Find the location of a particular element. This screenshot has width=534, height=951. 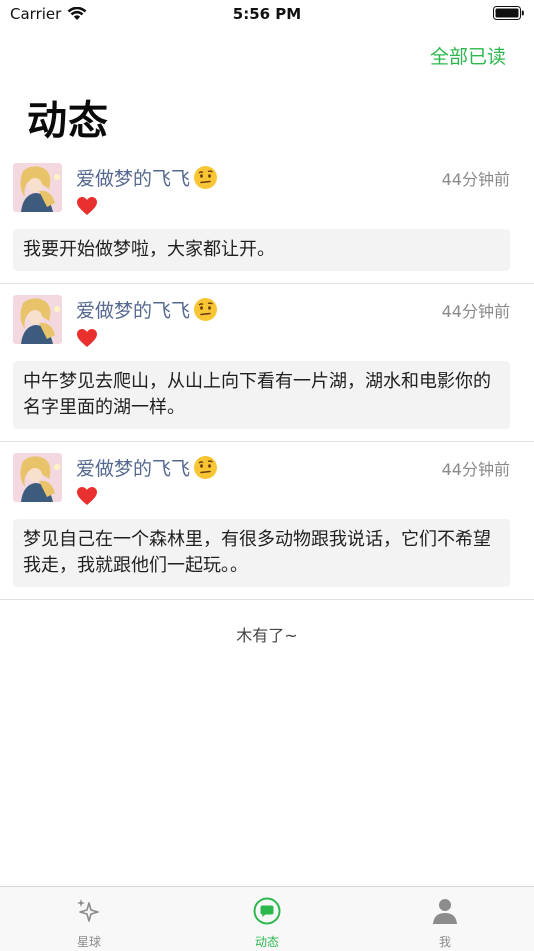

chat-bubble-icon is located at coordinates (267, 911).